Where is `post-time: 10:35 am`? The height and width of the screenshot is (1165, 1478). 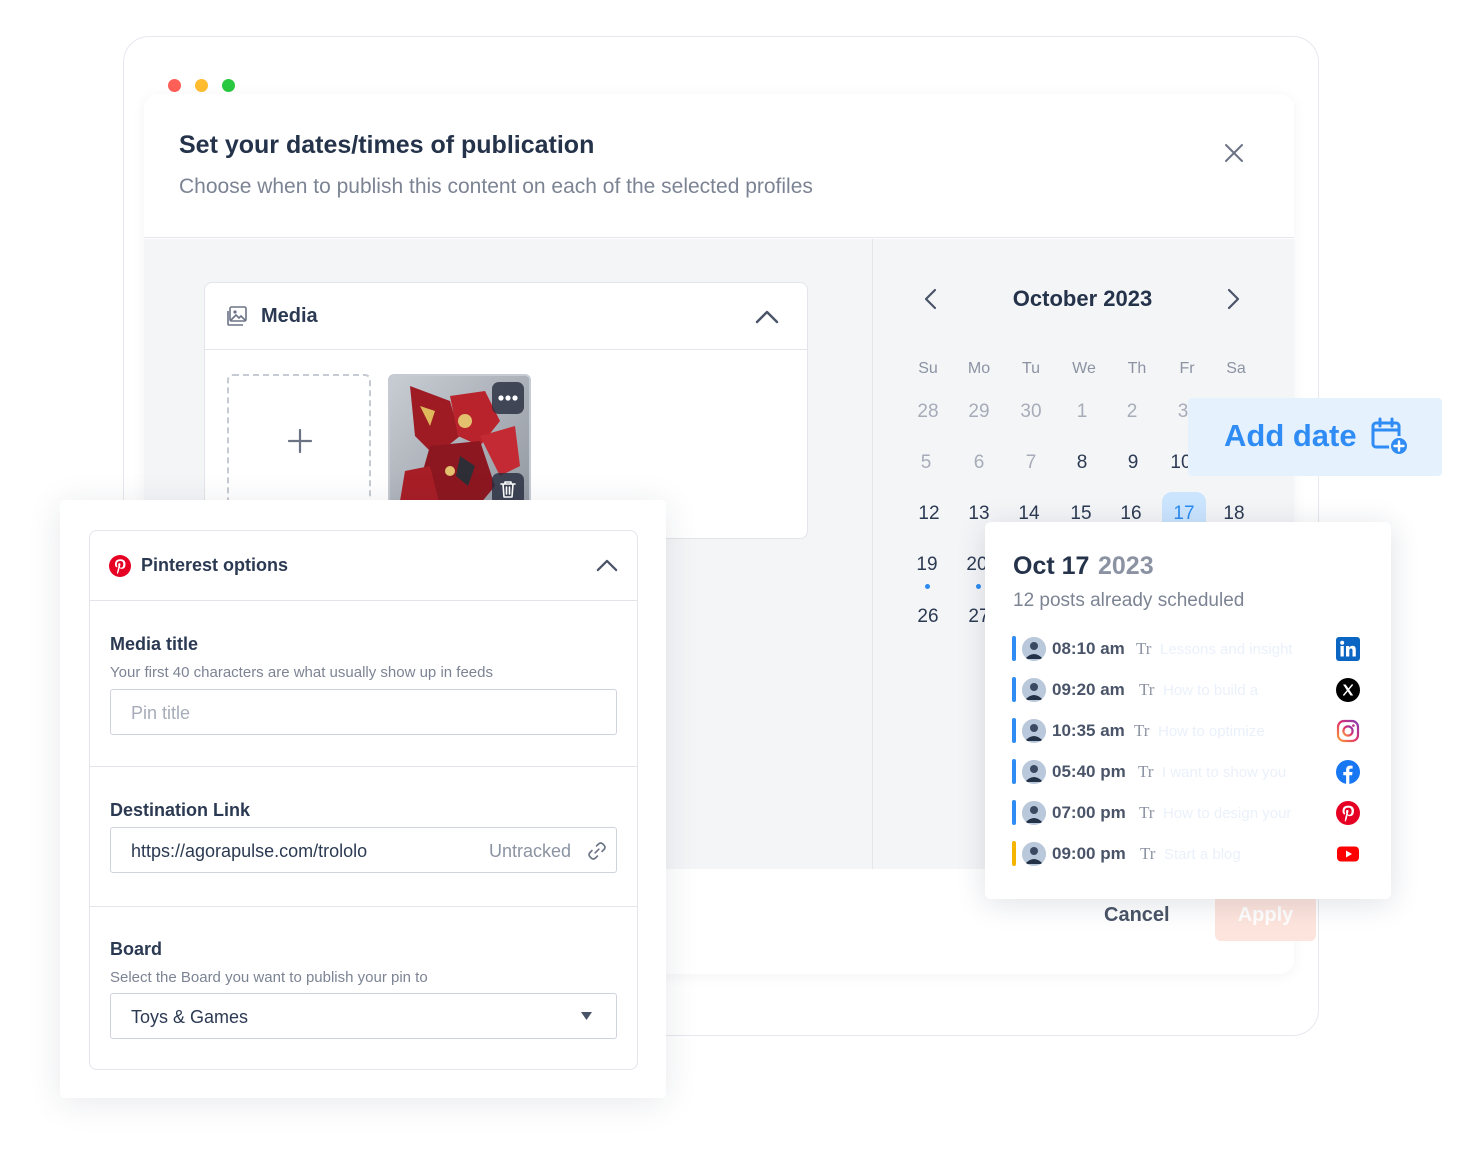 post-time: 10:35 am is located at coordinates (1088, 730).